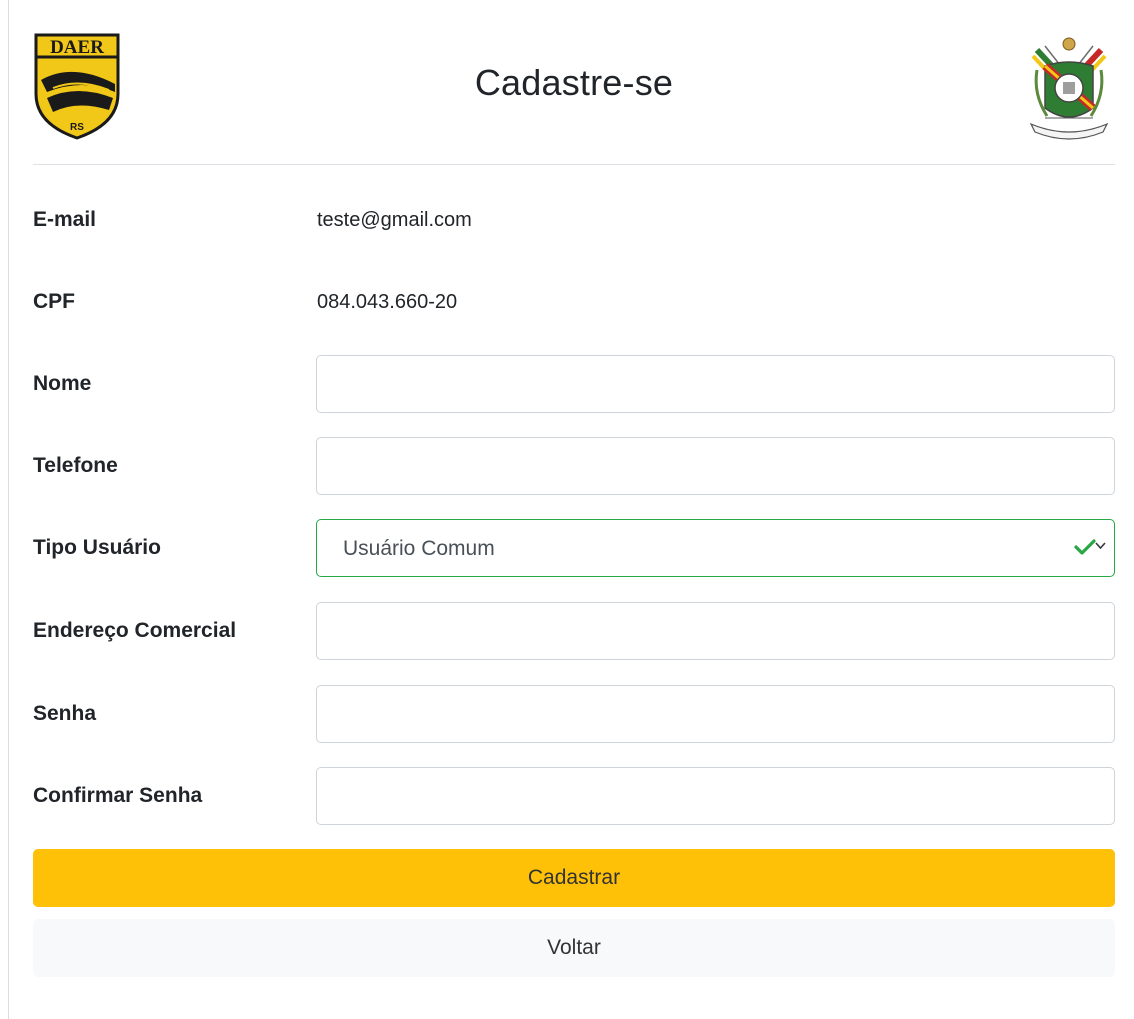 The width and height of the screenshot is (1134, 1019). I want to click on daer-logo-sub: RS, so click(77, 127).